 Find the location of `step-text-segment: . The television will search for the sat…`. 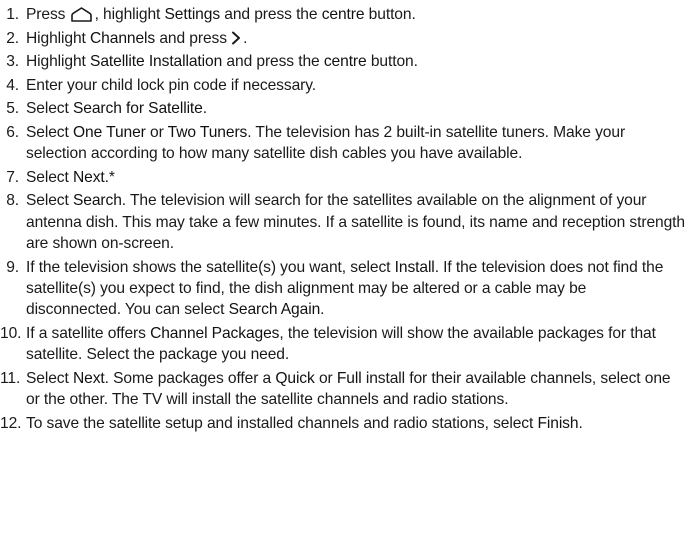

step-text-segment: . The television will search for the sat… is located at coordinates (355, 222).